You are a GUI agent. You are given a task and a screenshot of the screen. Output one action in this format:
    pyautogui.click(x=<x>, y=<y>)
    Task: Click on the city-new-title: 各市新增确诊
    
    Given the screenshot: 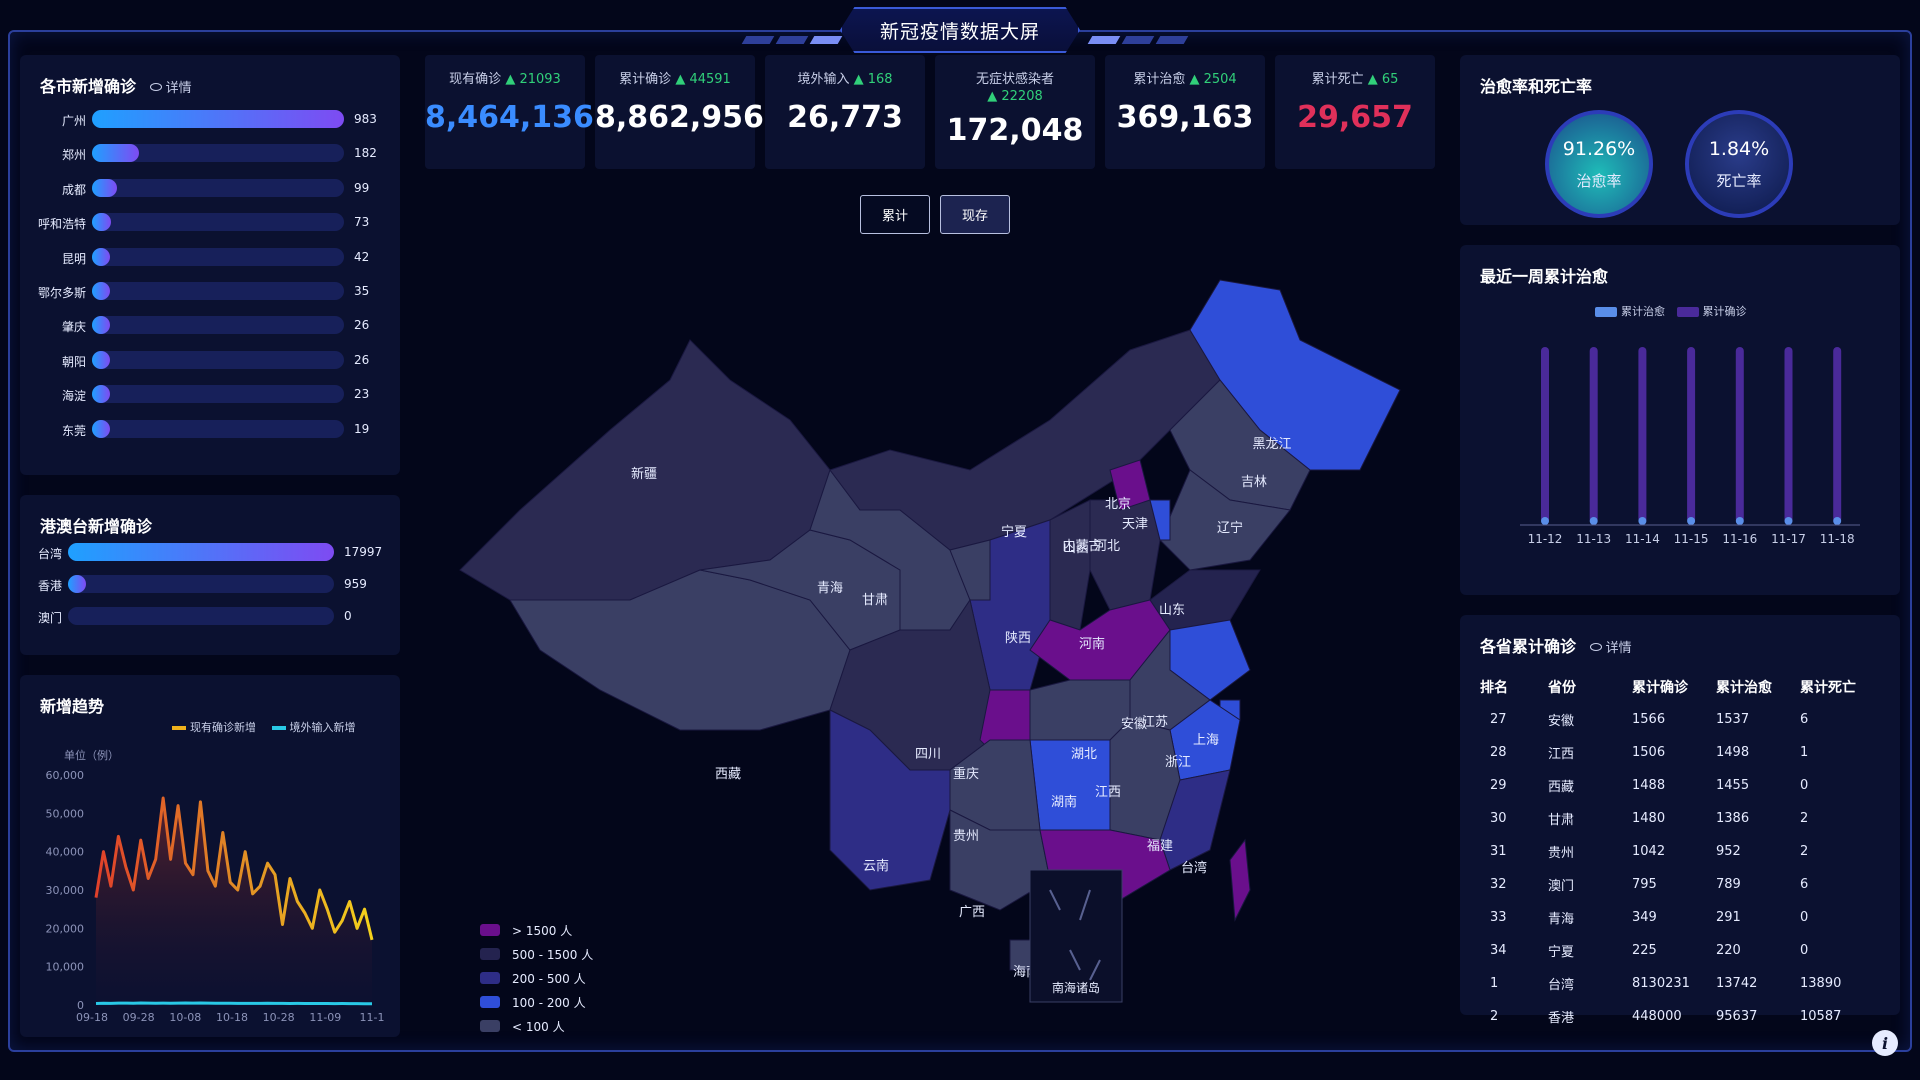 What is the action you would take?
    pyautogui.click(x=88, y=86)
    